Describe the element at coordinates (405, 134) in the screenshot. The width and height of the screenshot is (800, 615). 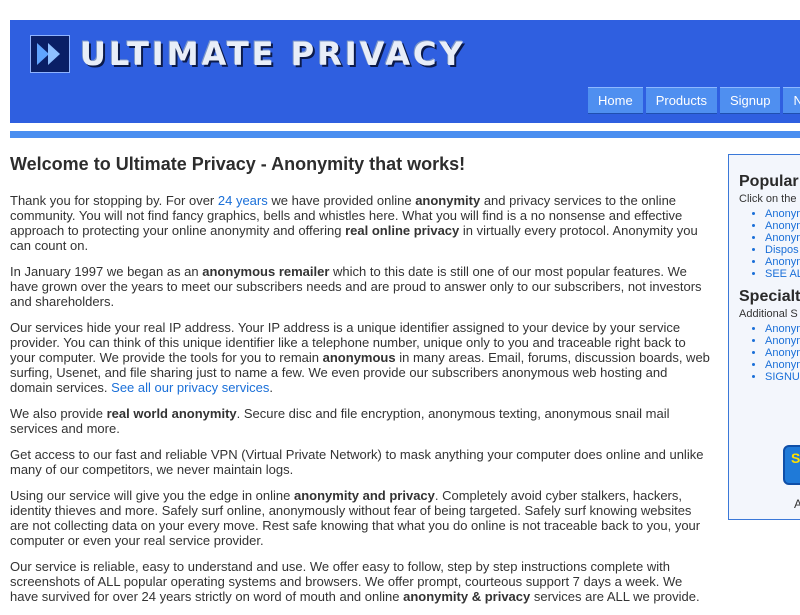
I see `header-divider` at that location.